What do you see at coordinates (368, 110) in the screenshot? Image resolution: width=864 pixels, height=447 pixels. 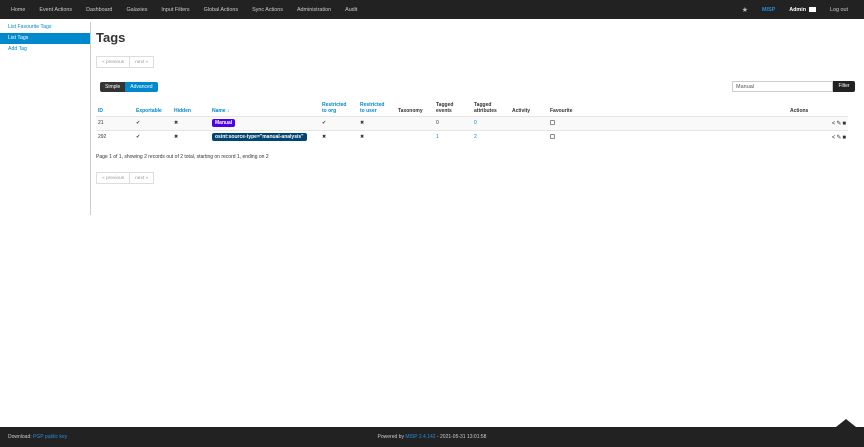 I see `header-line: to user` at bounding box center [368, 110].